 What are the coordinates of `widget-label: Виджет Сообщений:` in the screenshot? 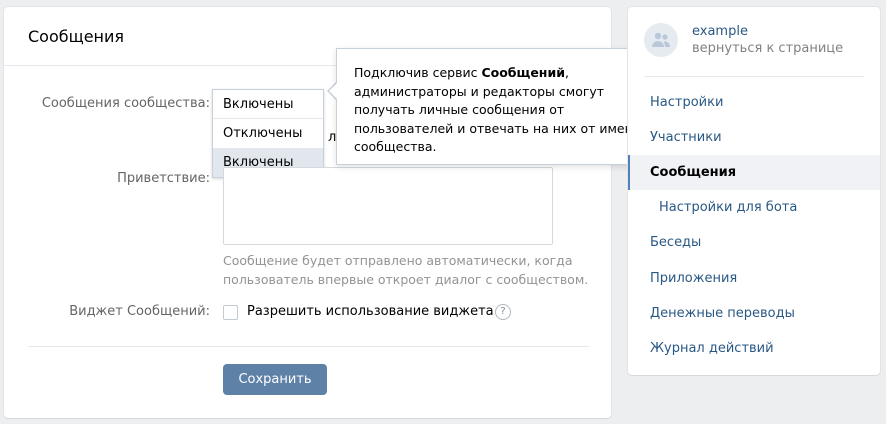 It's located at (139, 311).